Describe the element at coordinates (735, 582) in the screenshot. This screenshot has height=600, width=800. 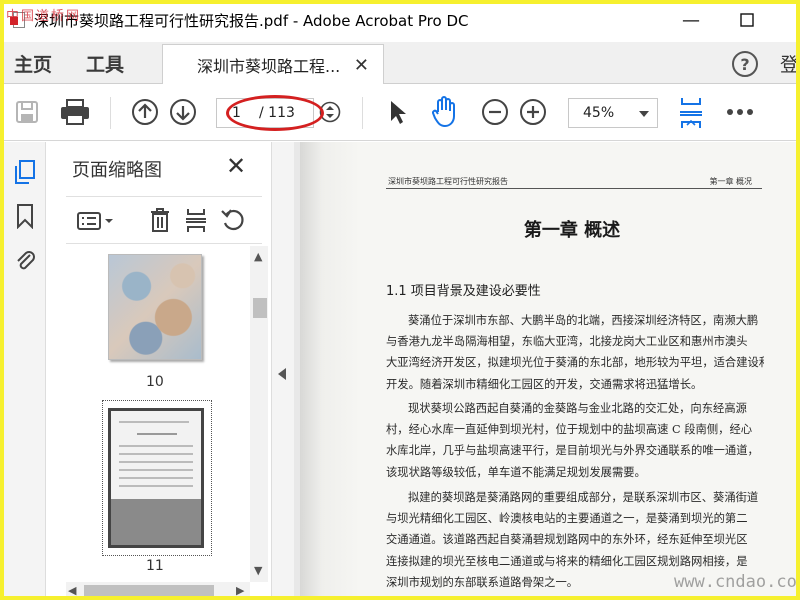
I see `site-watermark: www.cndao.com` at that location.